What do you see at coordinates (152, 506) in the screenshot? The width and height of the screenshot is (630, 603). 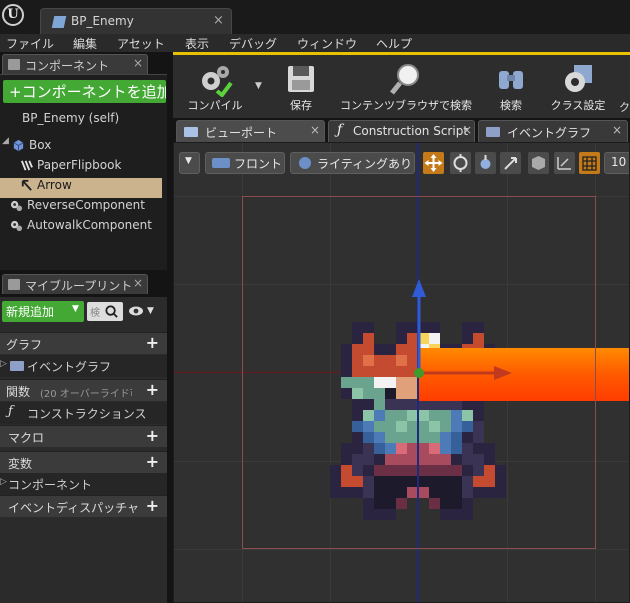 I see `add-dispatcher-icon: +` at bounding box center [152, 506].